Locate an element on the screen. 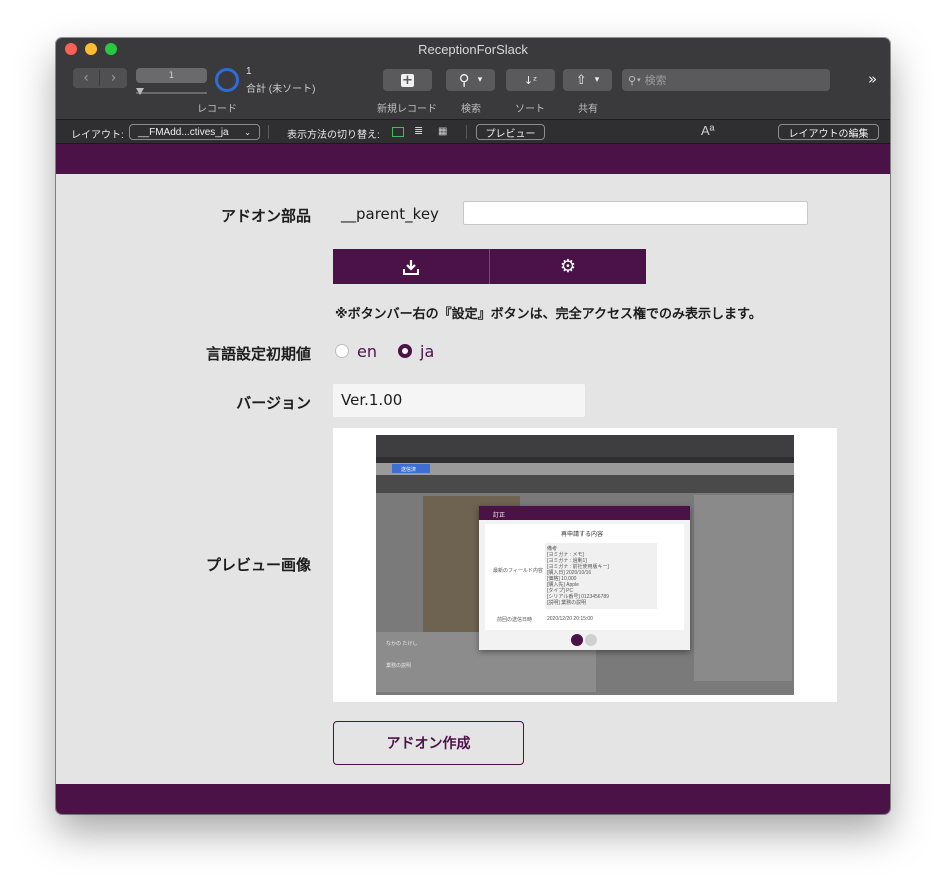 The image size is (946, 888). radio-selected-dot is located at coordinates (405, 351).